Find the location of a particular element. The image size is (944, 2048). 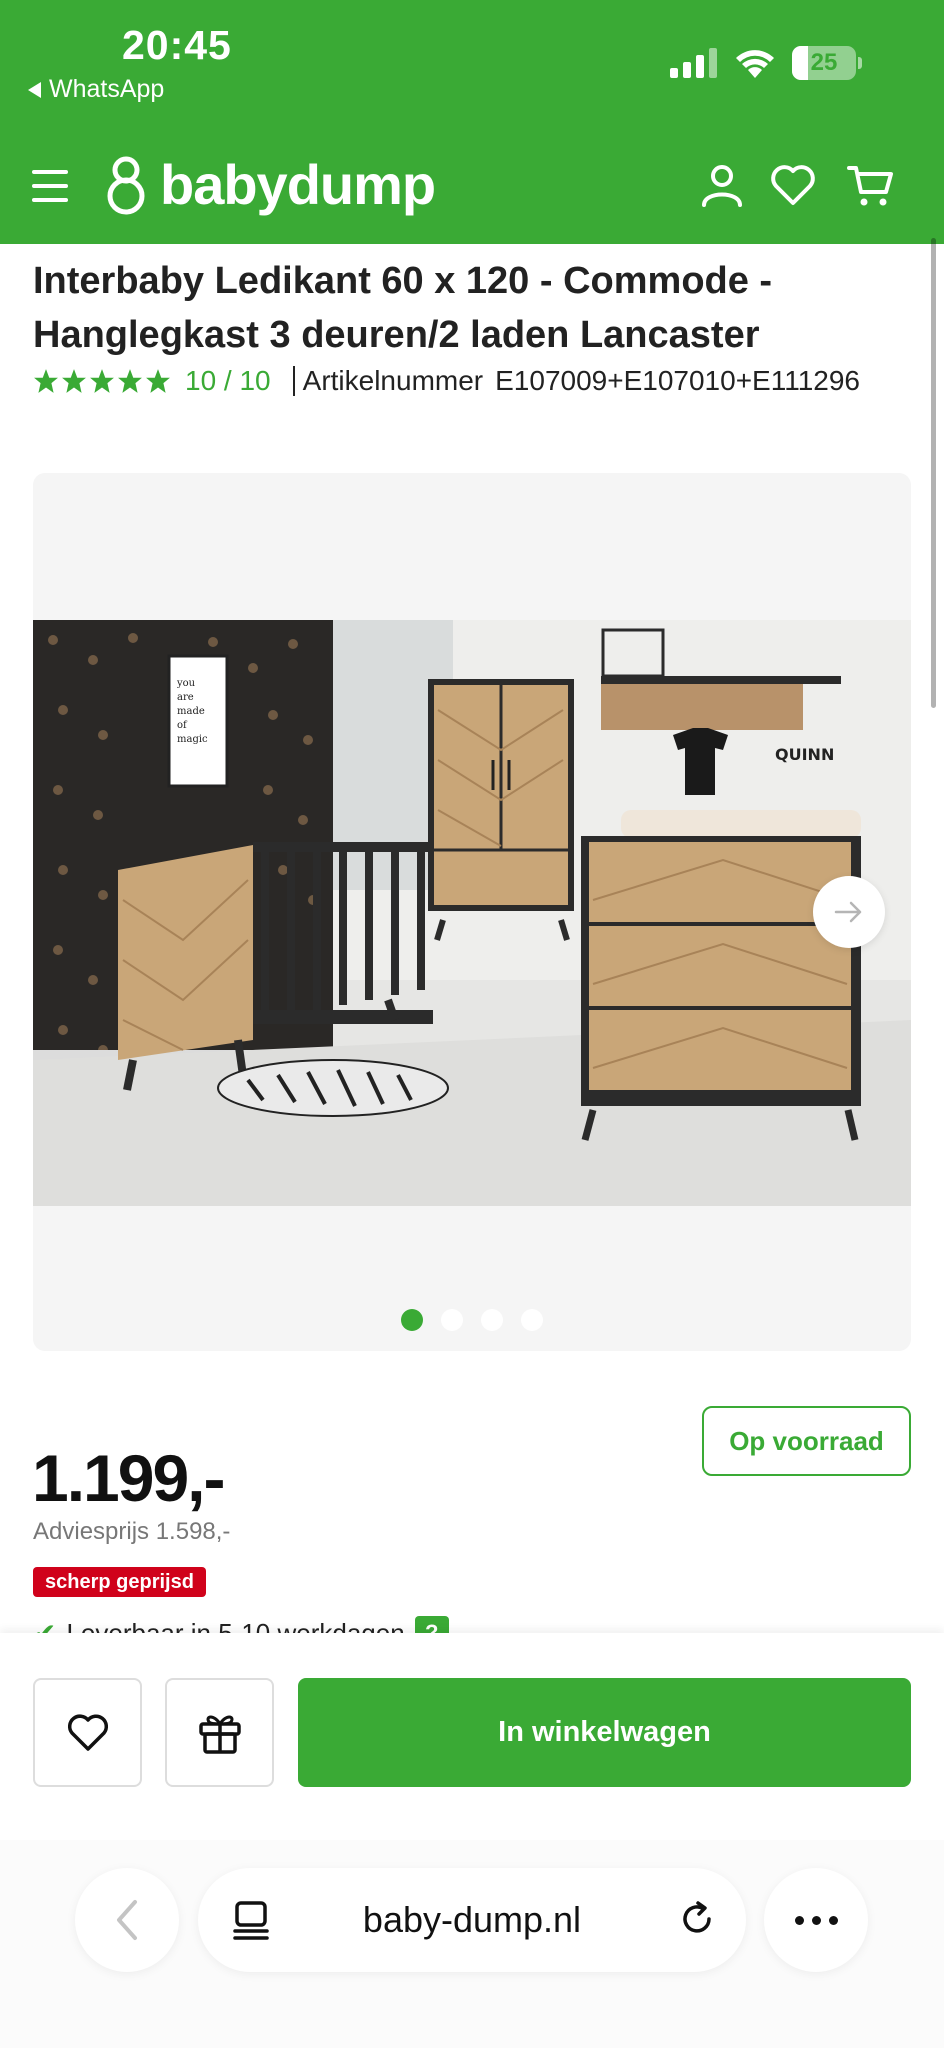

back-app-label: WhatsApp is located at coordinates (107, 89).